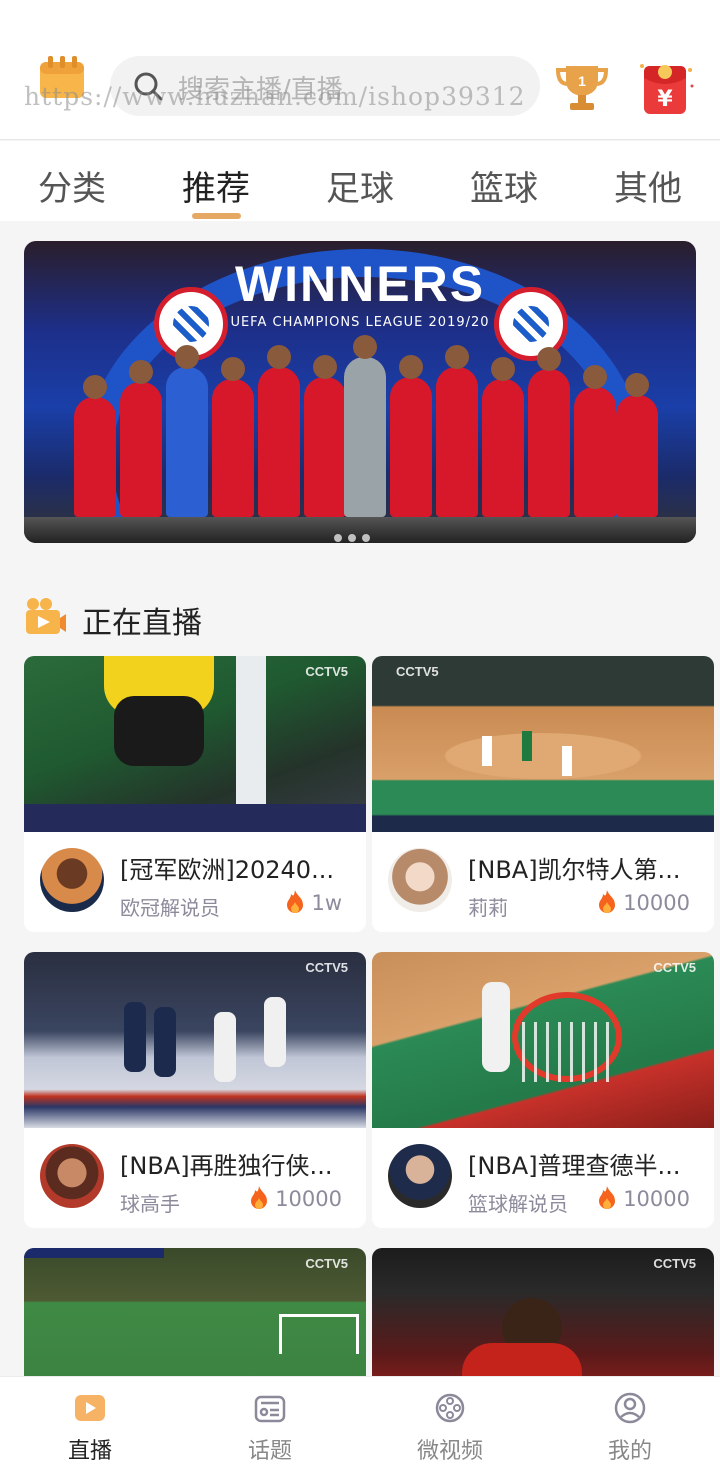 This screenshot has height=1482, width=720. I want to click on nav-short-video: 微视频, so click(450, 1428).